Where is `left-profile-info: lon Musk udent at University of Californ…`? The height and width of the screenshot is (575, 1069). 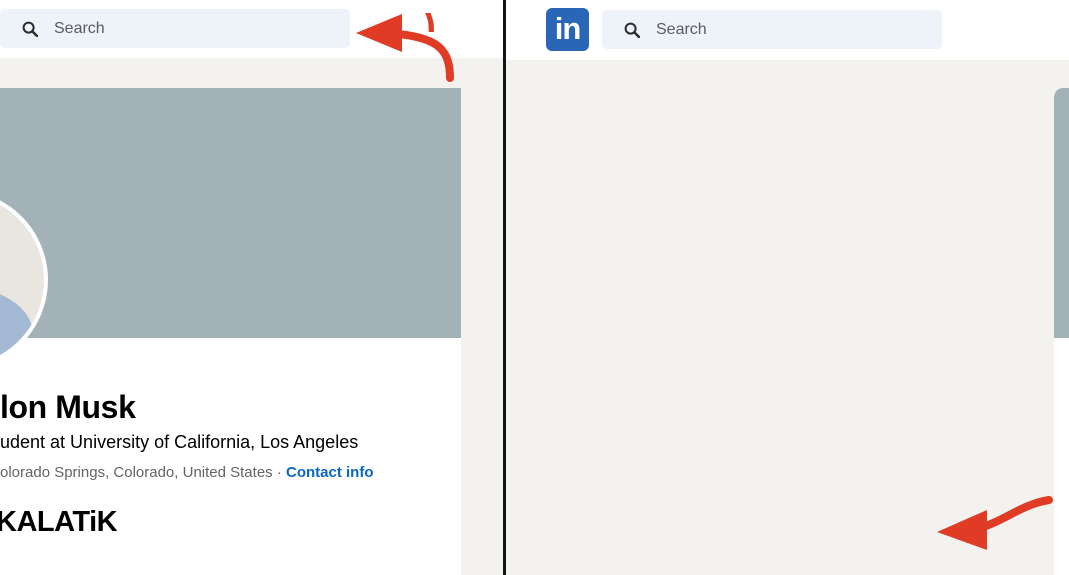
left-profile-info: lon Musk udent at University of Californ… is located at coordinates (187, 435).